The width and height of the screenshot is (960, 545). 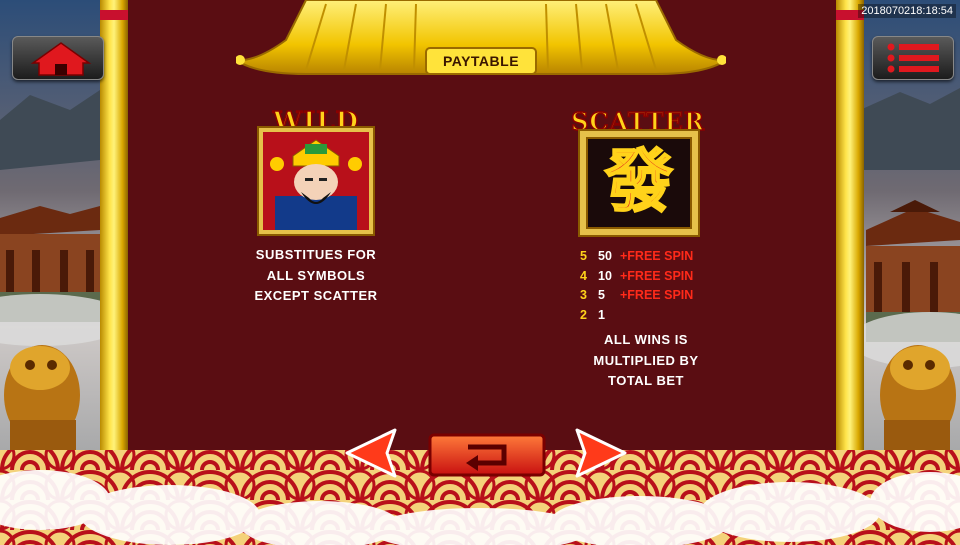 I want to click on home-button, so click(x=58, y=58).